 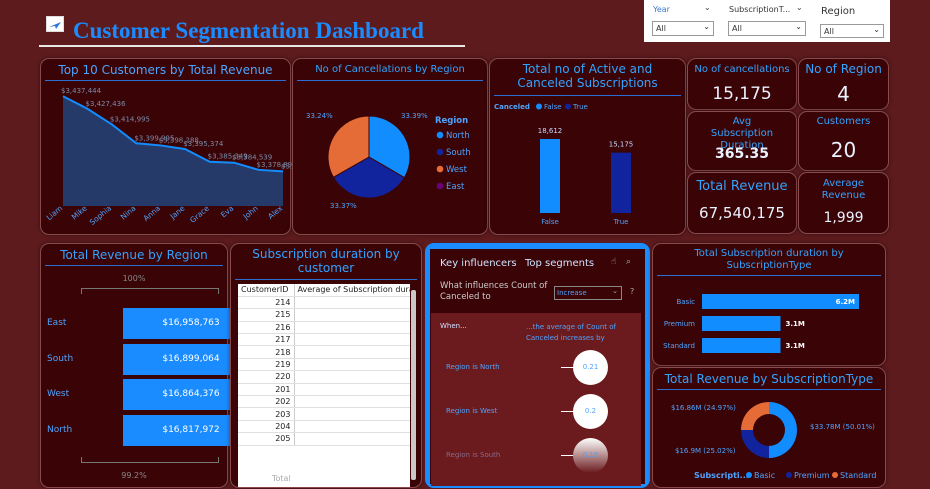 What do you see at coordinates (845, 302) in the screenshot?
I see `data-label: 6.2M` at bounding box center [845, 302].